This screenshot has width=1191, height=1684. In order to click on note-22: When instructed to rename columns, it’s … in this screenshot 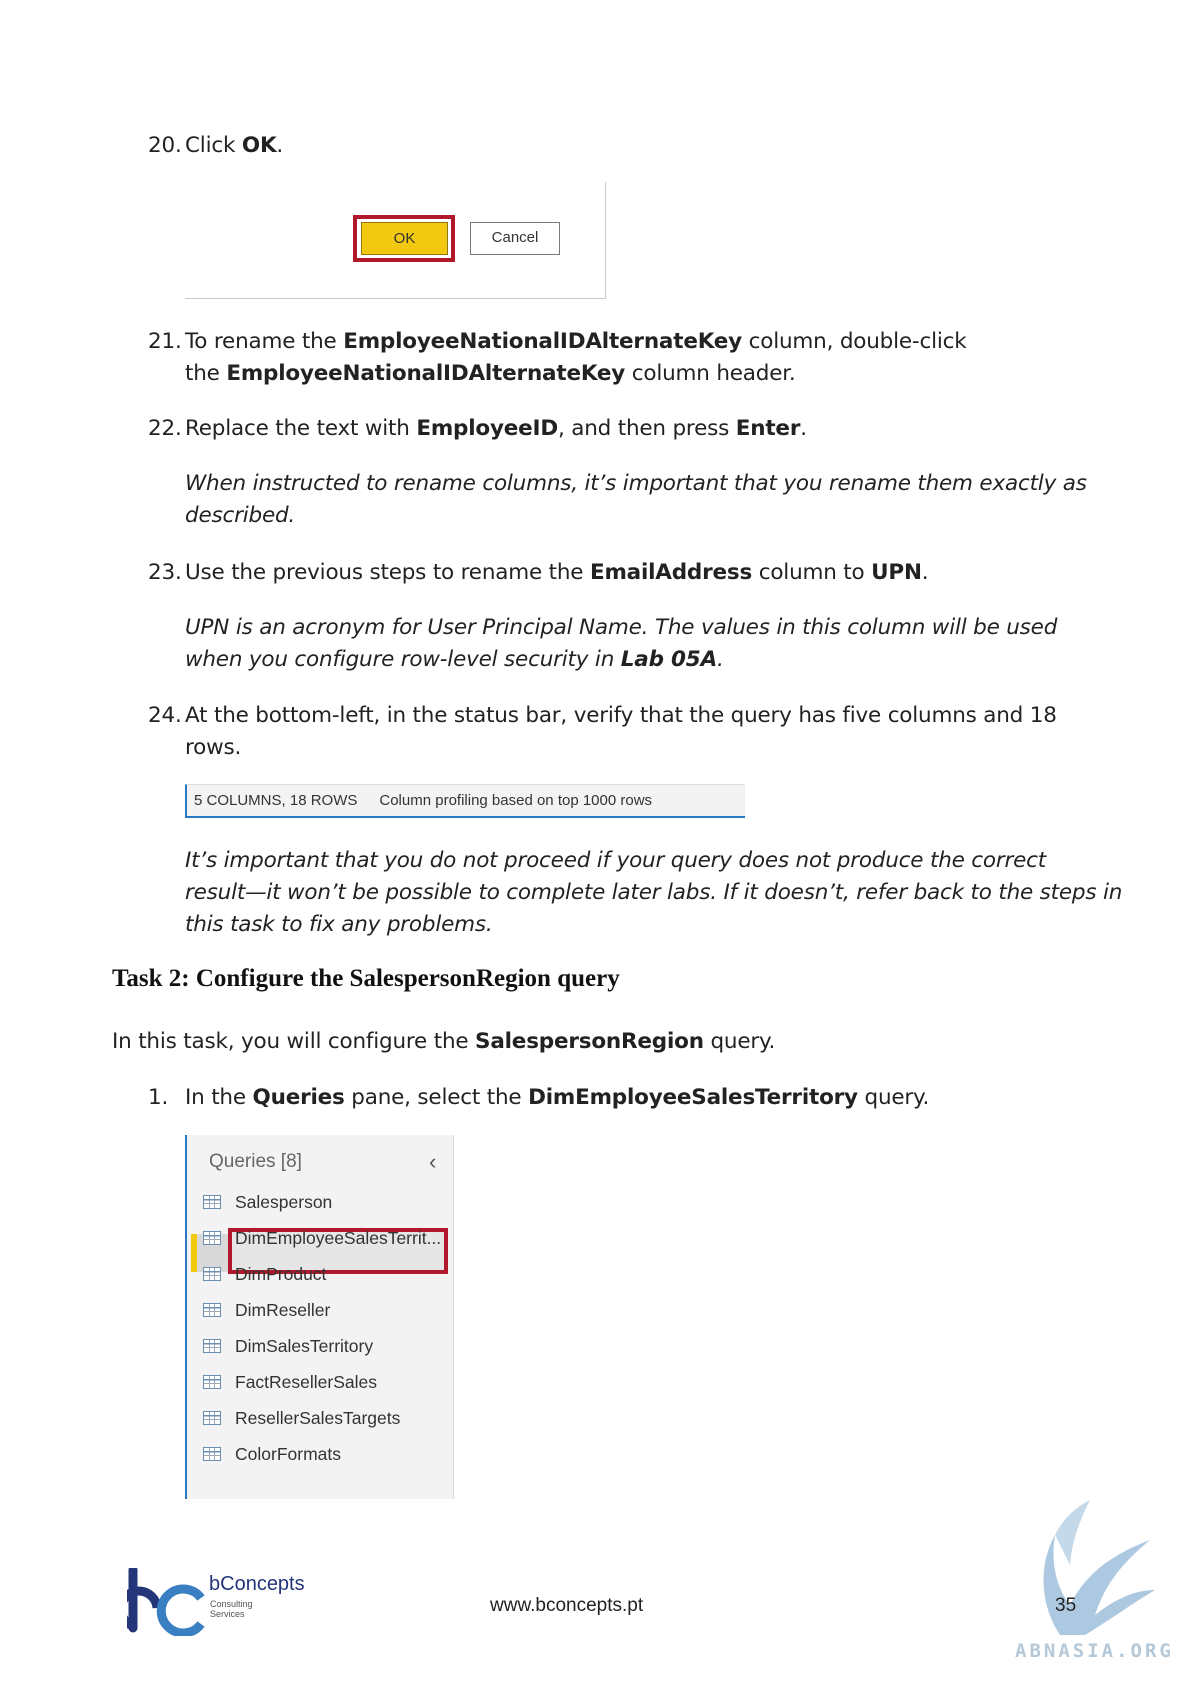, I will do `click(636, 500)`.